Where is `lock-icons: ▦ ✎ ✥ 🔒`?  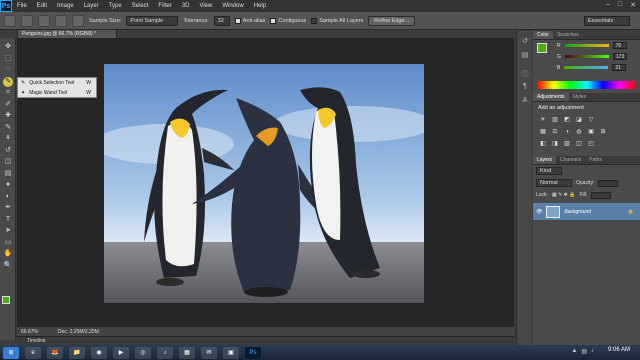 lock-icons: ▦ ✎ ✥ 🔒 is located at coordinates (564, 195).